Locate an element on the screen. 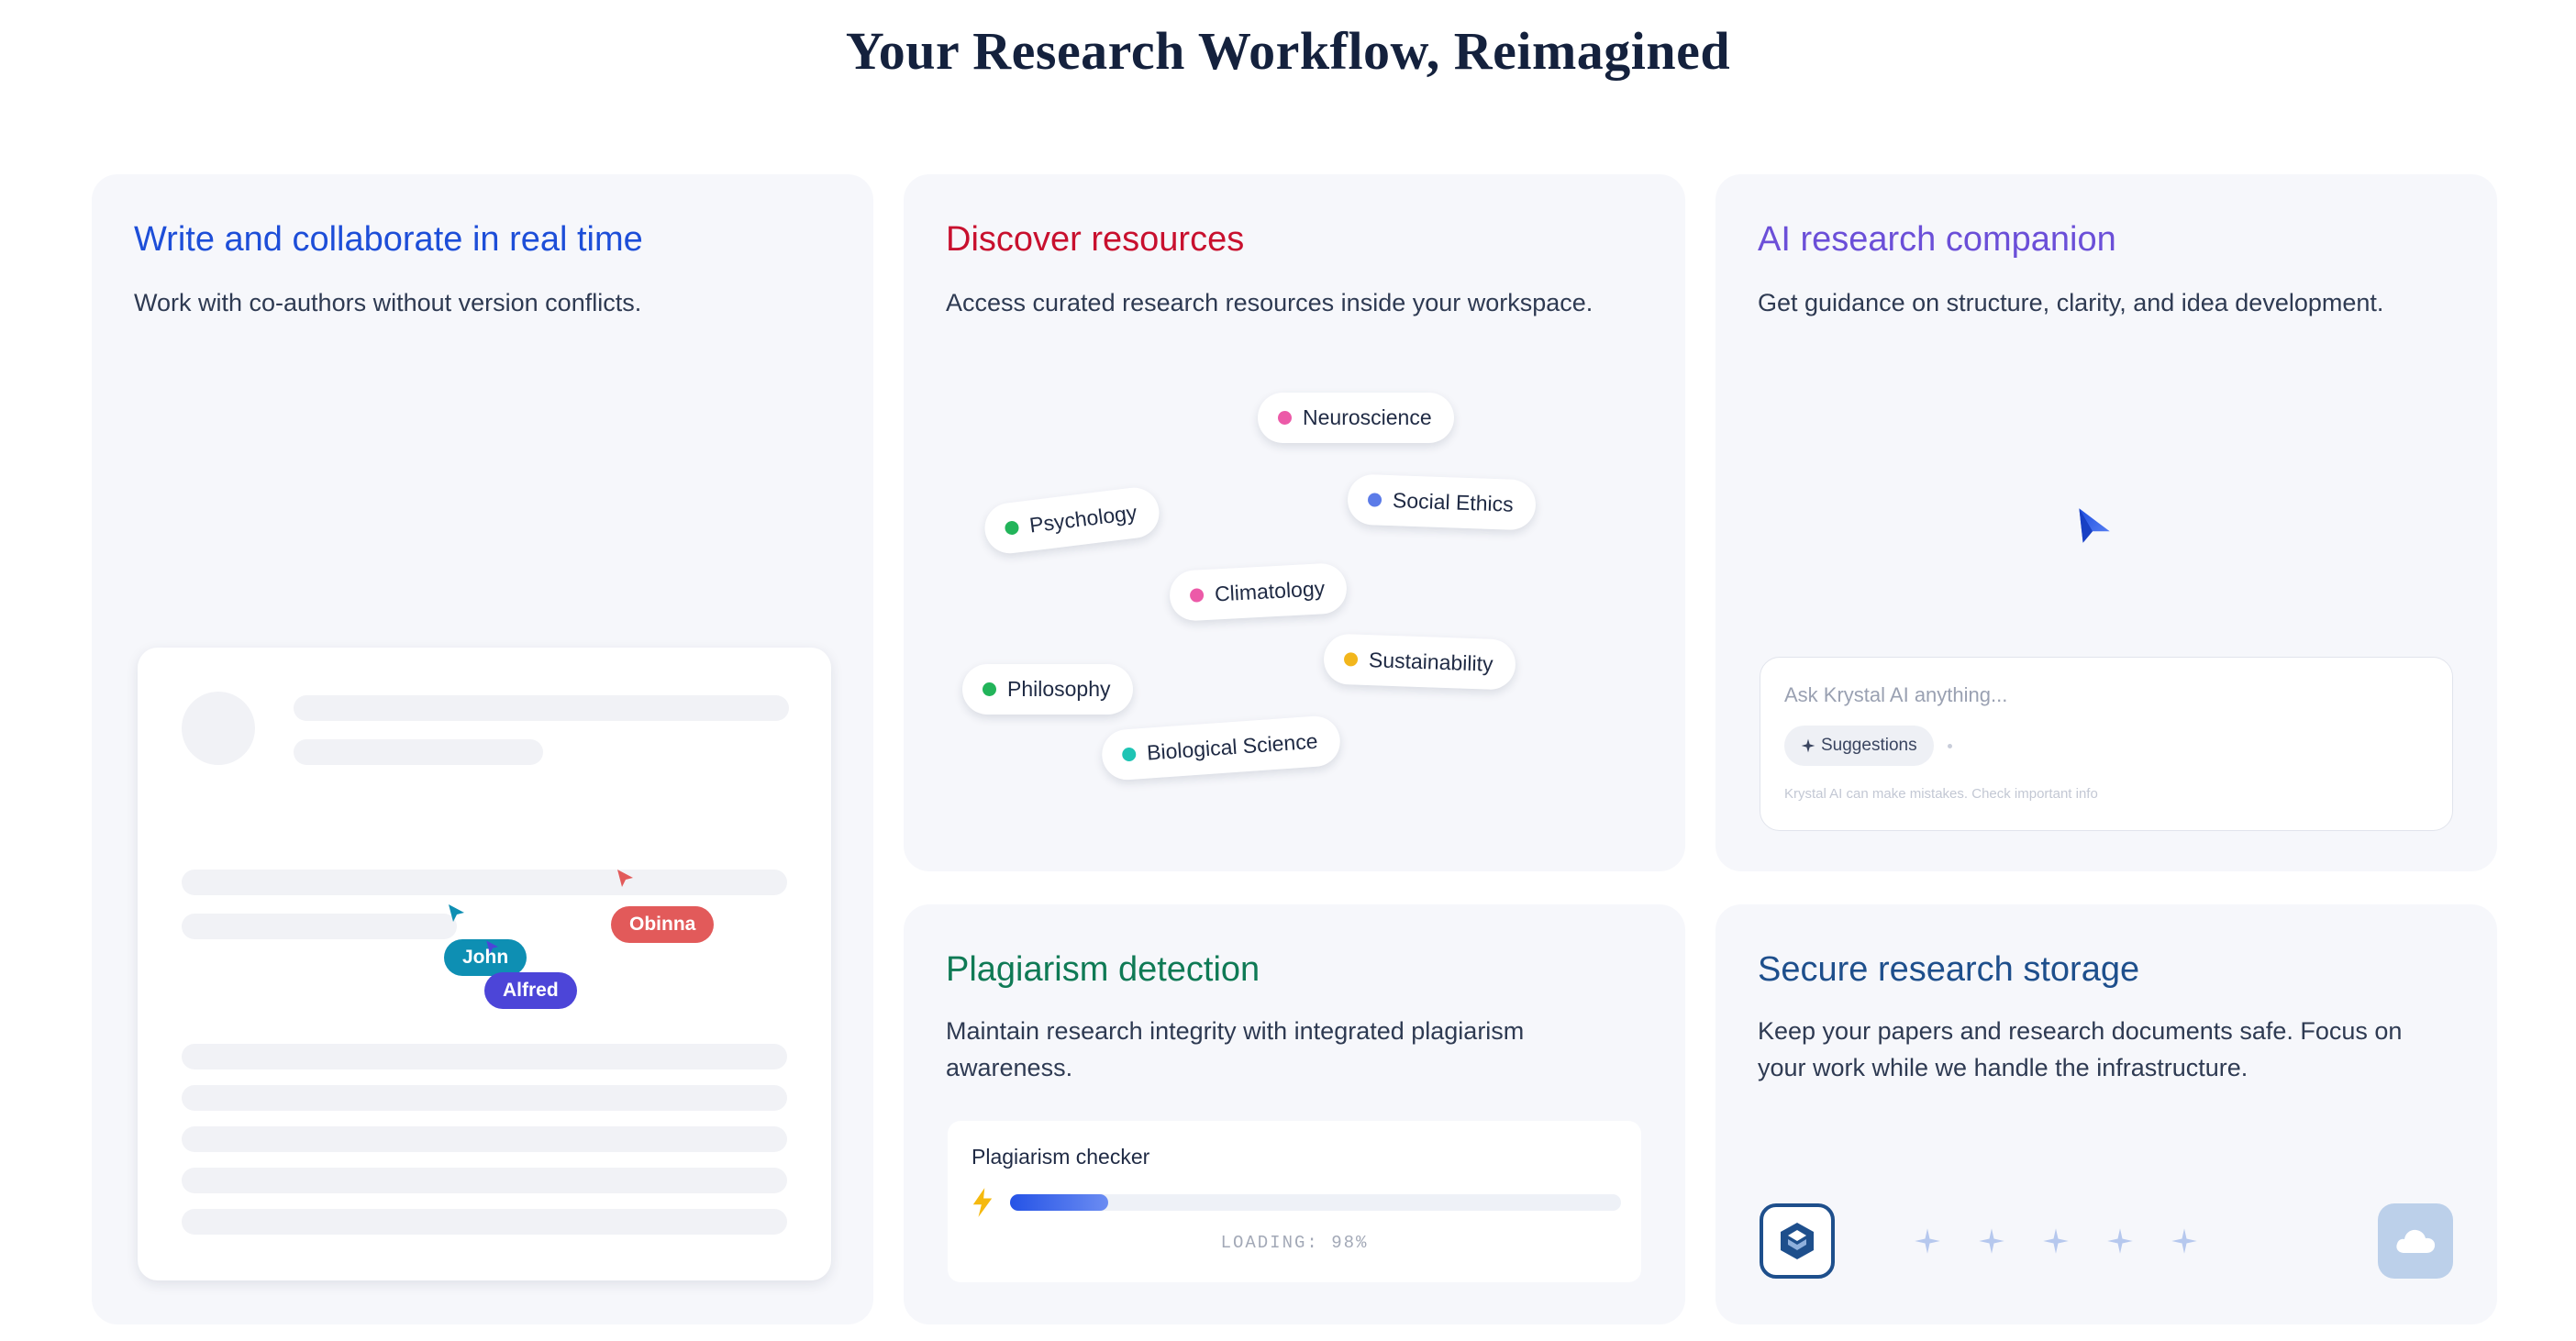  card-title: Write and collaborate in real time is located at coordinates (388, 240).